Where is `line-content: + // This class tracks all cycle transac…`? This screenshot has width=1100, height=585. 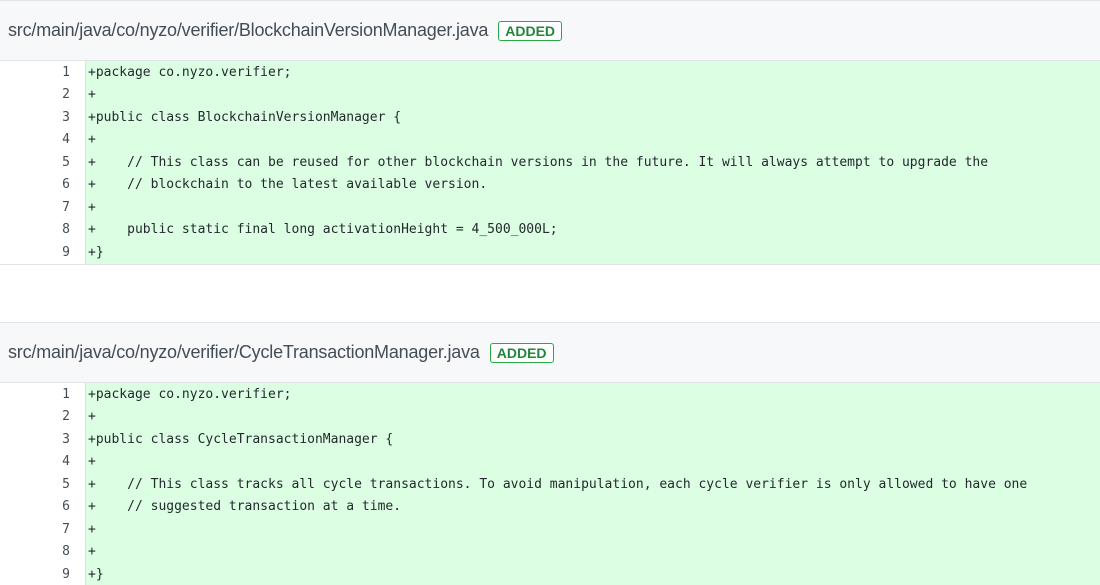
line-content: + // This class tracks all cycle transac… is located at coordinates (593, 484).